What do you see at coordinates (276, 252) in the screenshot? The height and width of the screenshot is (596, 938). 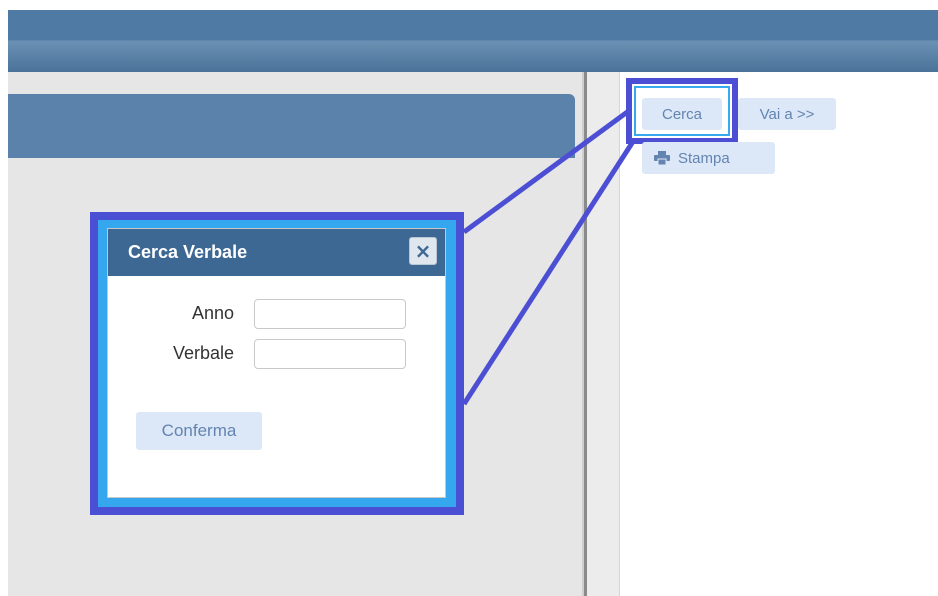 I see `dialog-title: Cerca Verbale` at bounding box center [276, 252].